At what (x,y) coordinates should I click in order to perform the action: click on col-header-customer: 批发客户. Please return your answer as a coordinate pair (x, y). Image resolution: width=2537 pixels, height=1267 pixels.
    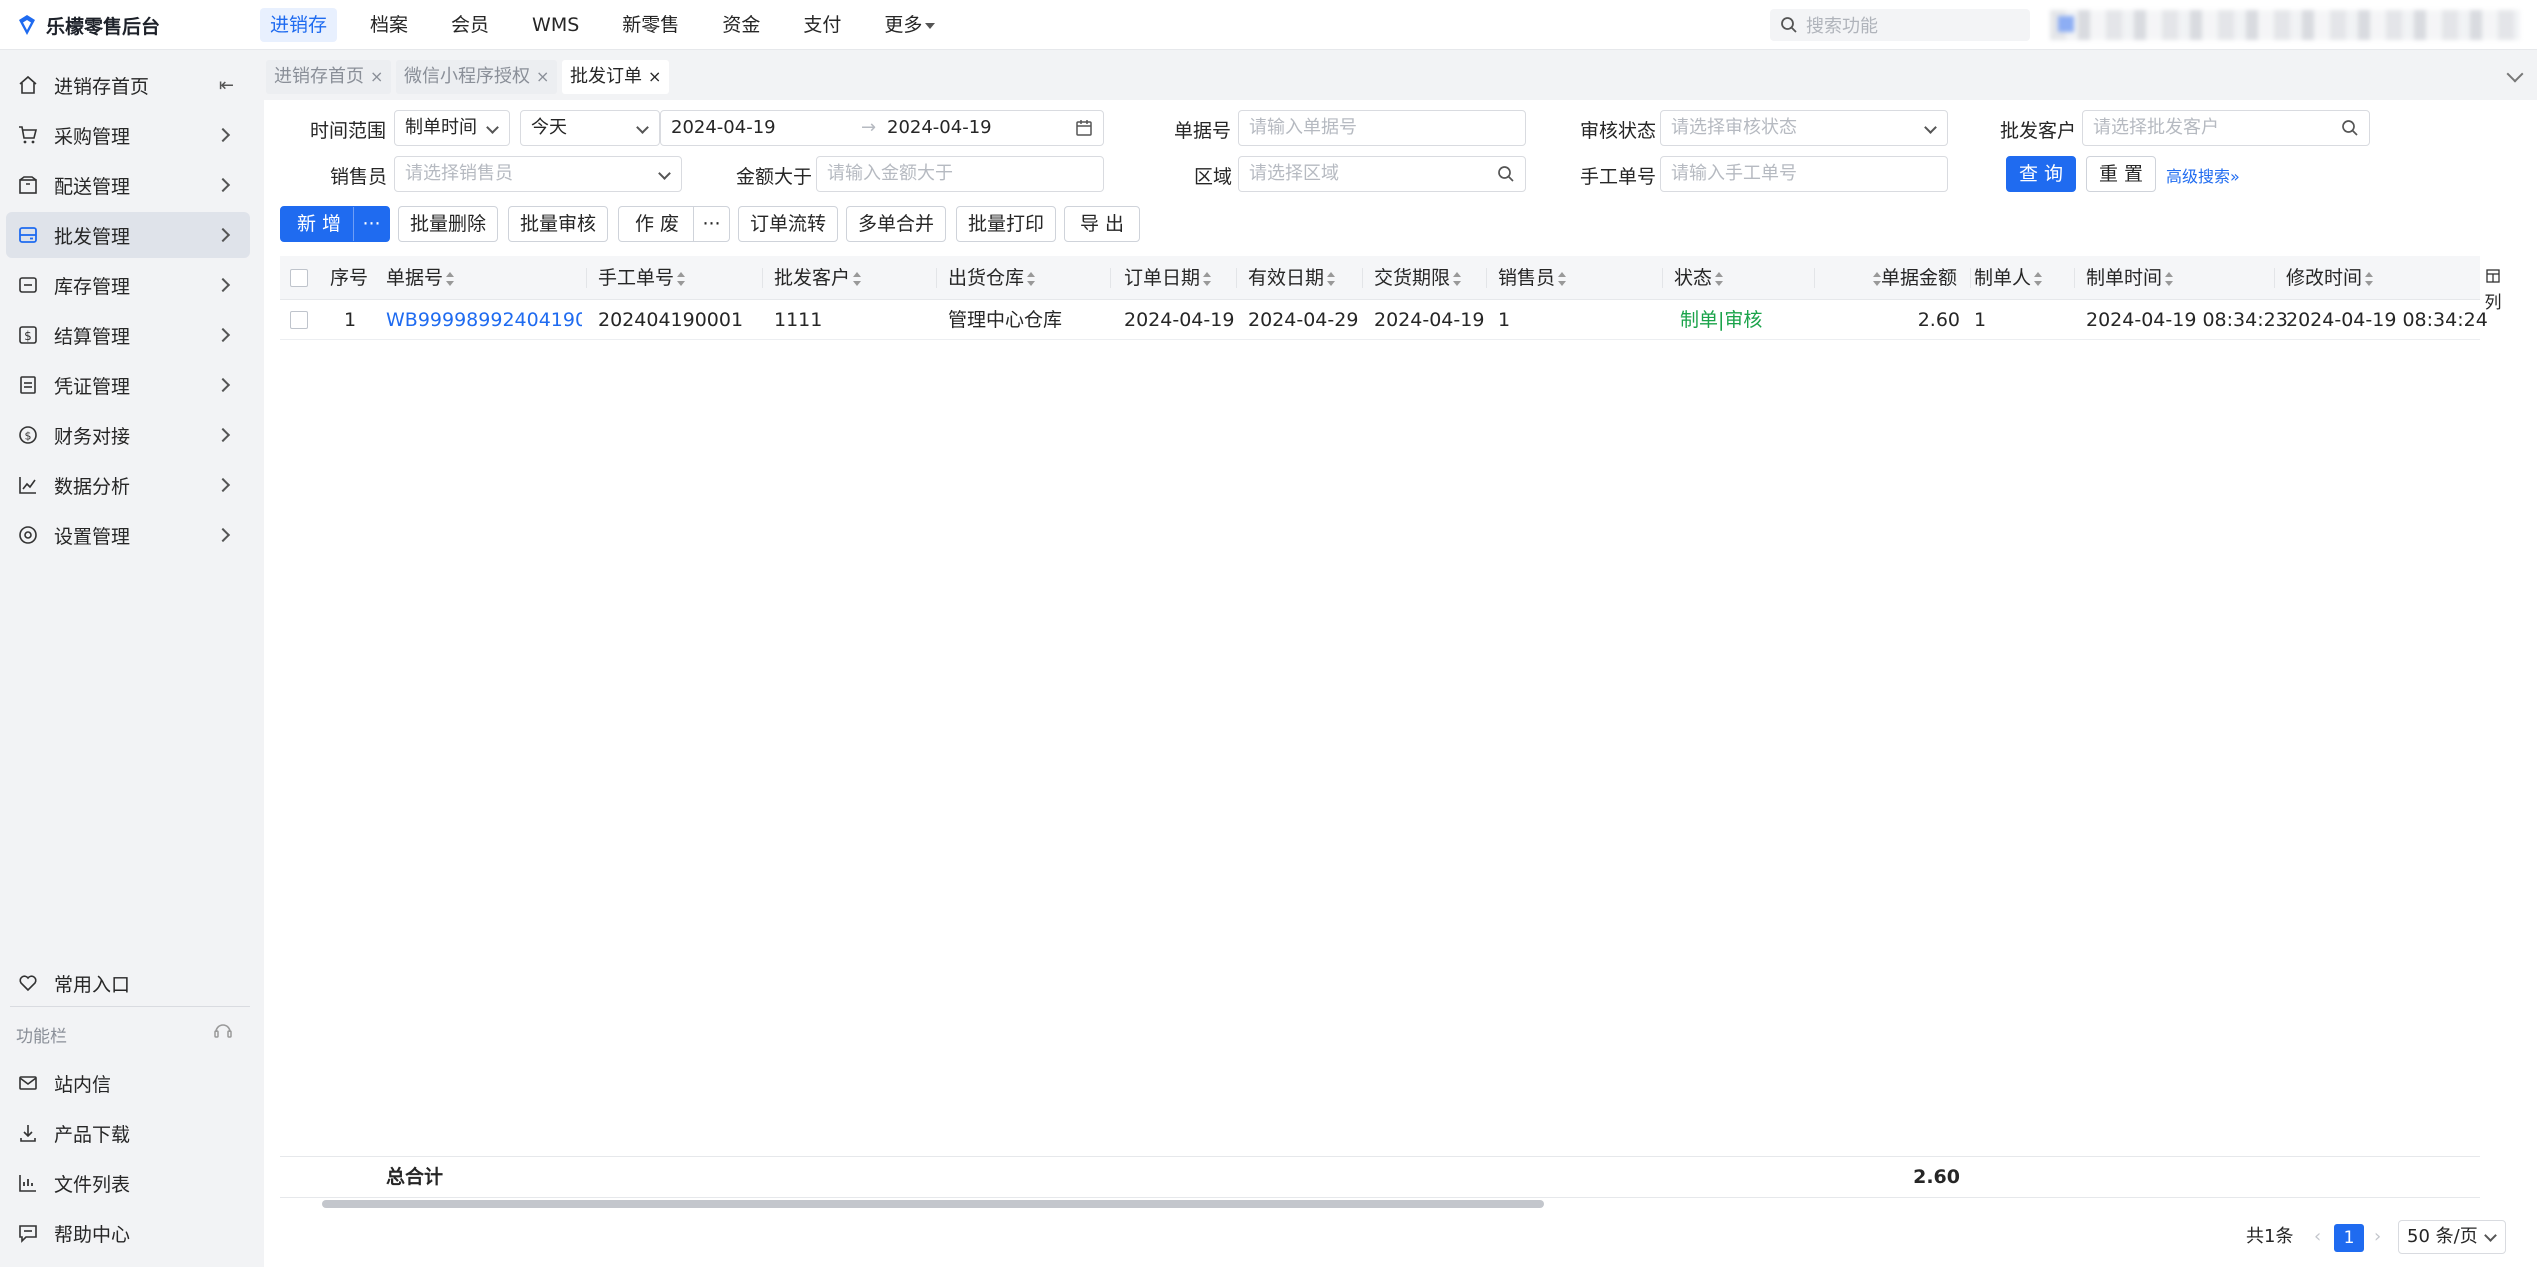
    Looking at the image, I should click on (818, 278).